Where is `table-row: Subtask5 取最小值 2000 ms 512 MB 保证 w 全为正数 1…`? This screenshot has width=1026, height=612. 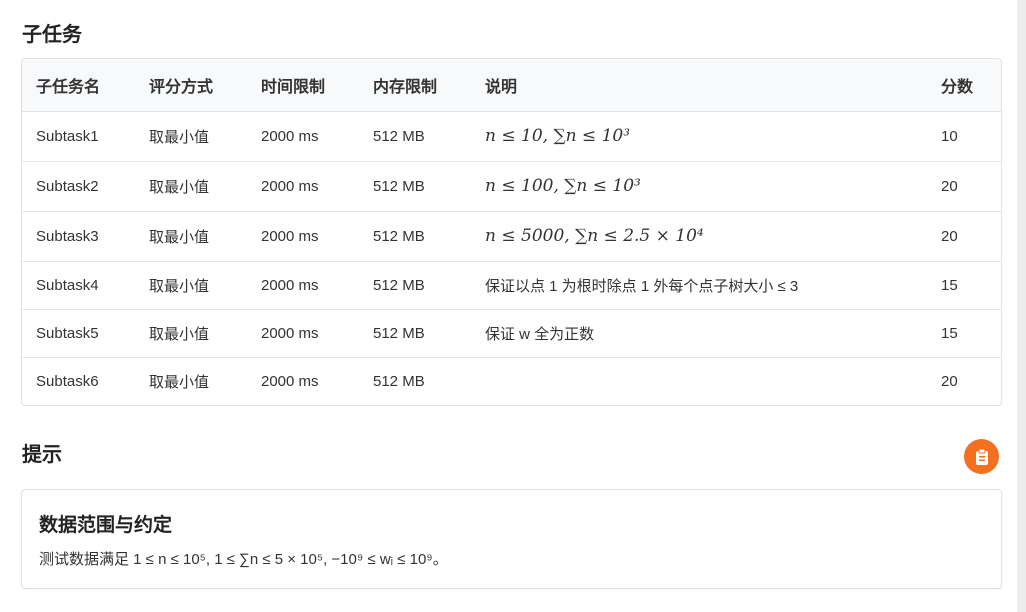
table-row: Subtask5 取最小值 2000 ms 512 MB 保证 w 全为正数 1… is located at coordinates (511, 333).